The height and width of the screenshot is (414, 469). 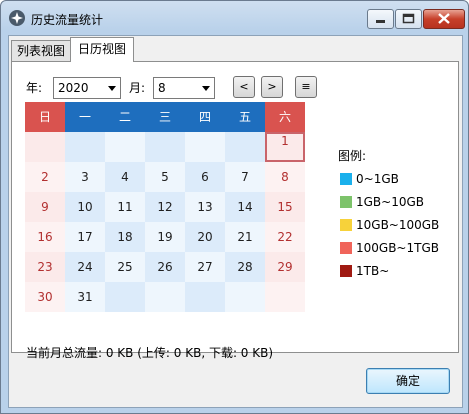 I want to click on calendar-day: 28, so click(x=245, y=267).